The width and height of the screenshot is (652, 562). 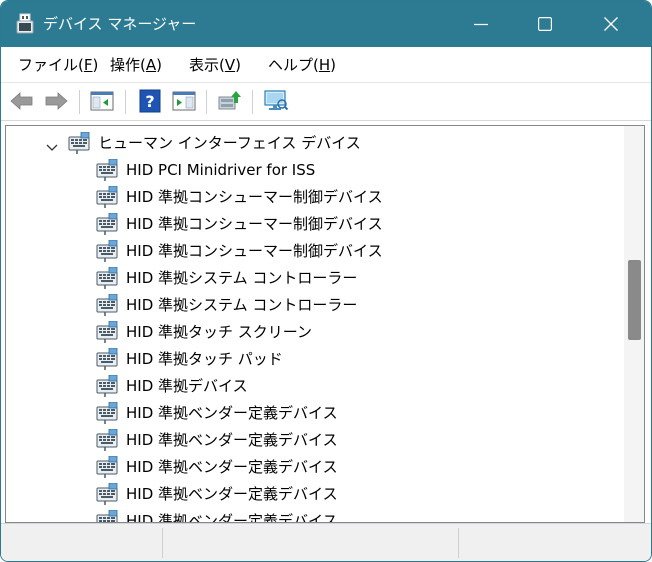 I want to click on help-button: ?, so click(x=150, y=101).